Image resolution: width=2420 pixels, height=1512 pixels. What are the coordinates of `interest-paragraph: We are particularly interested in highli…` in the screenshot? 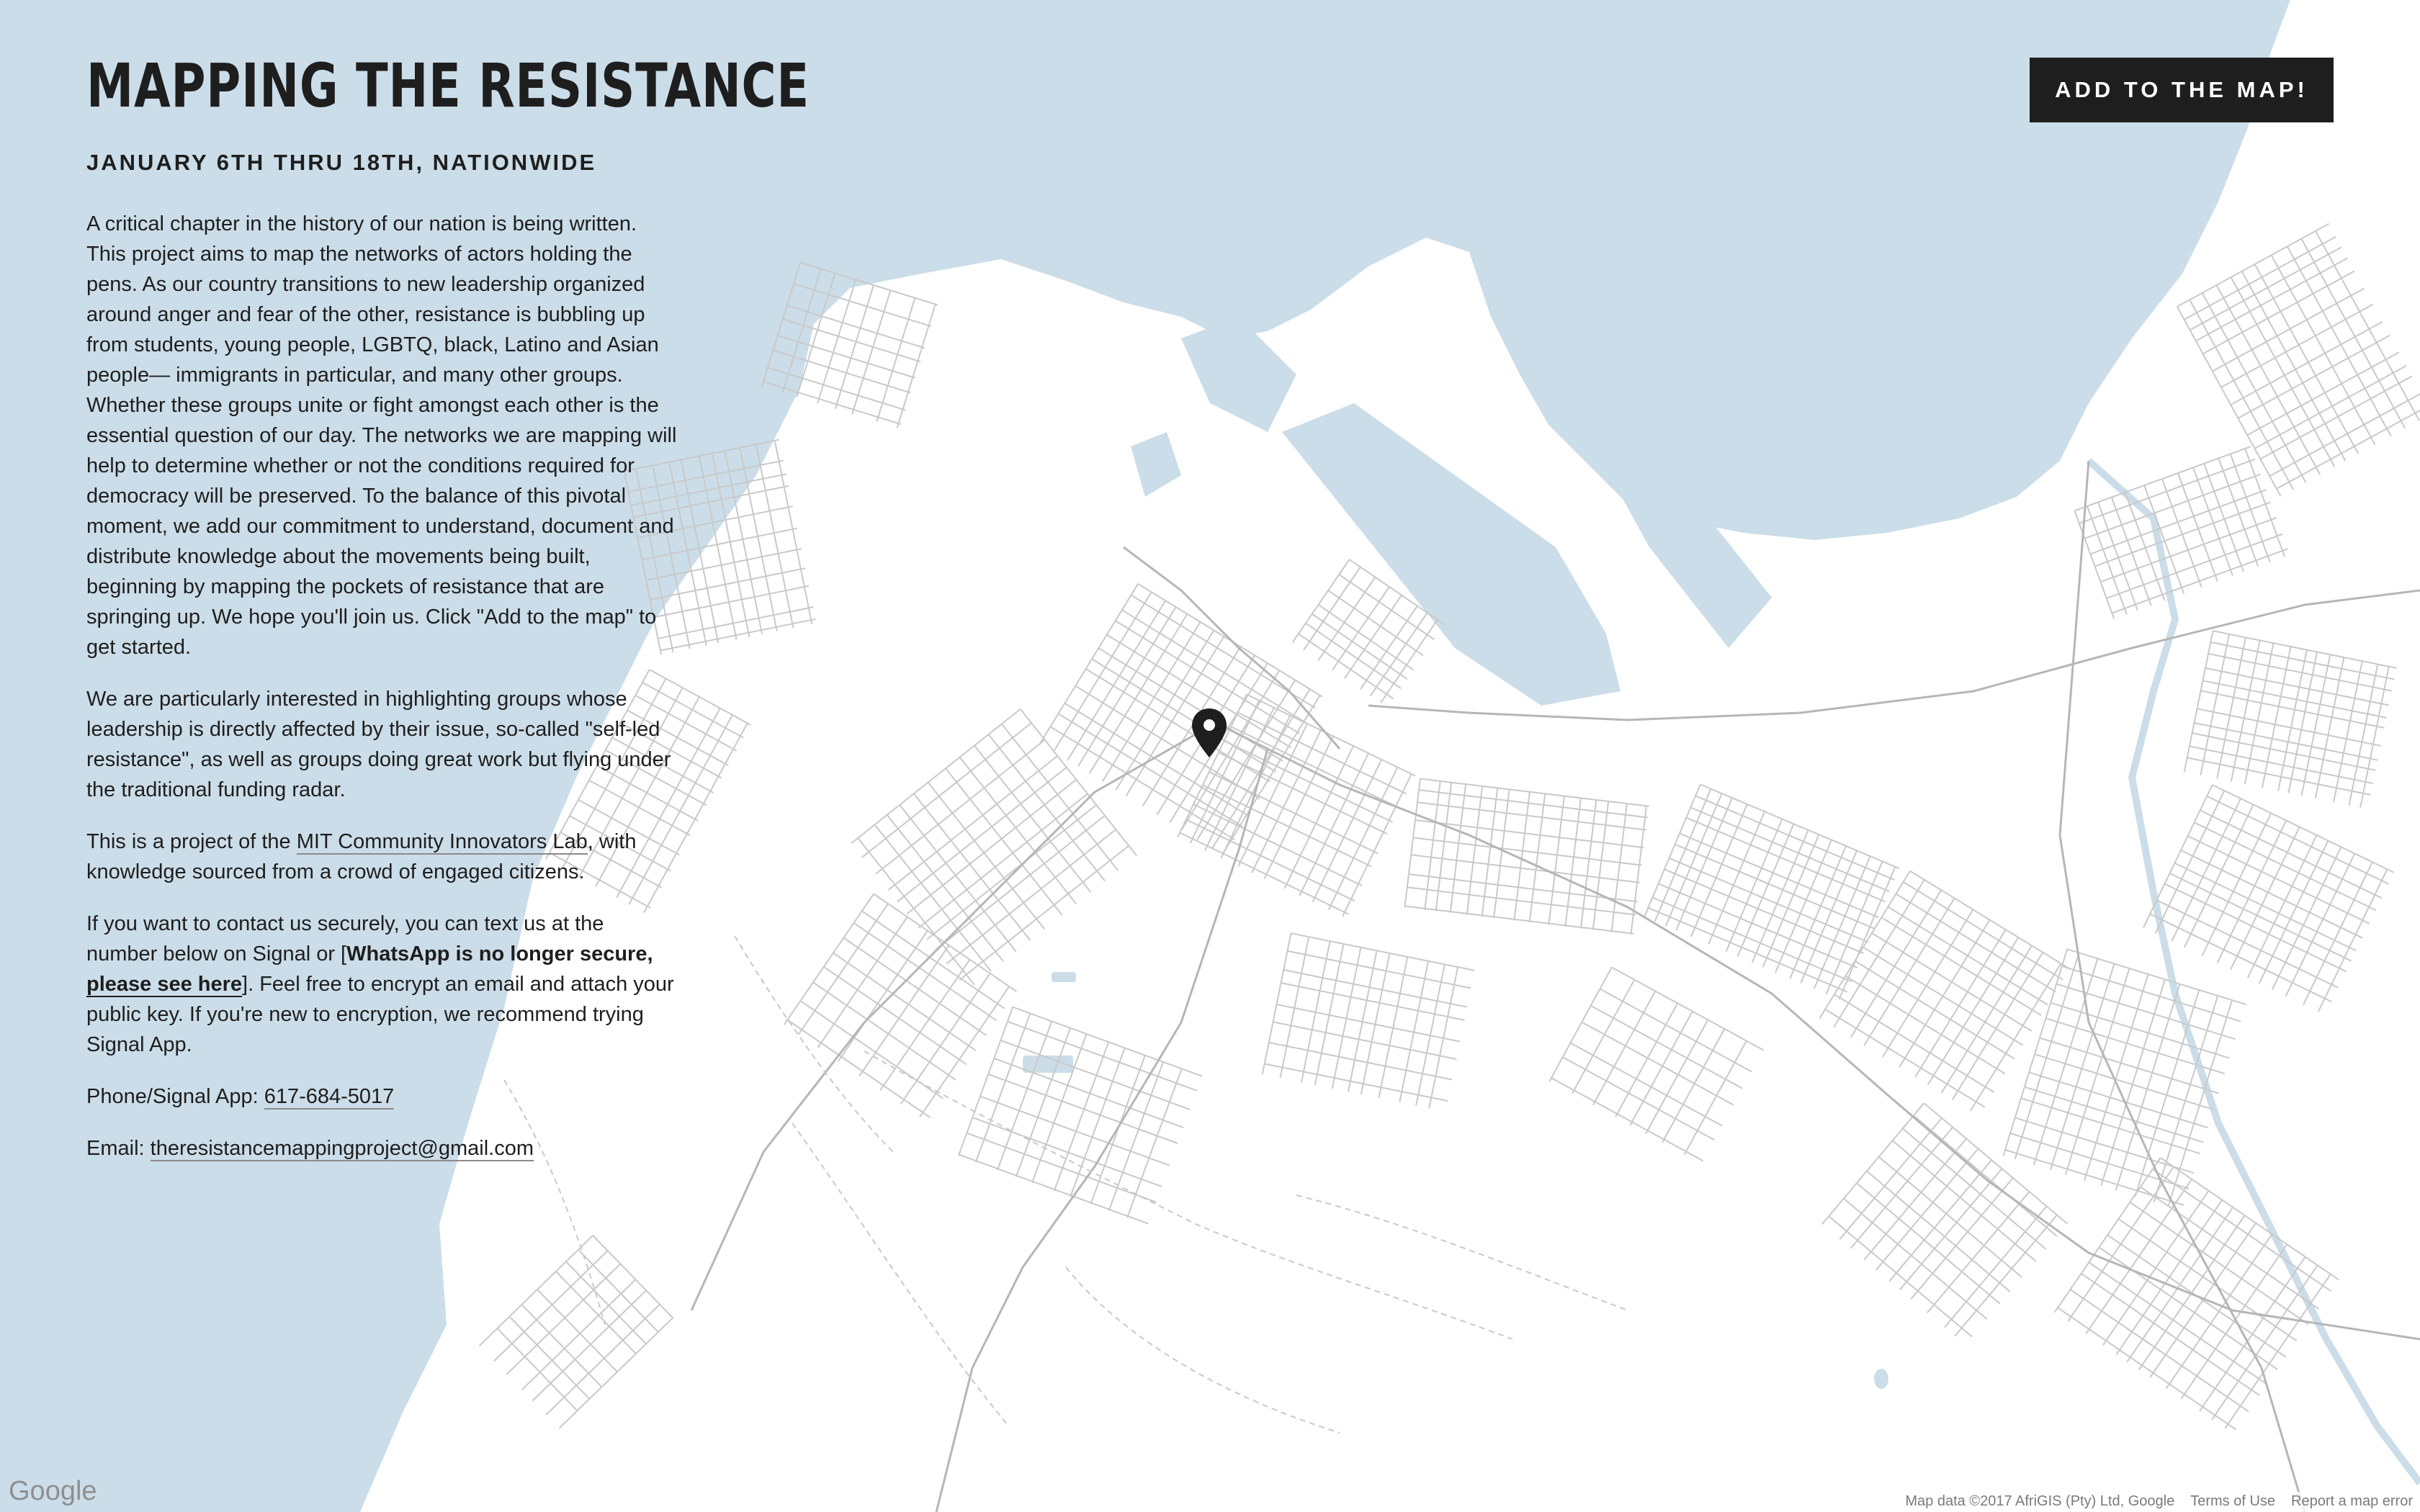 It's located at (379, 744).